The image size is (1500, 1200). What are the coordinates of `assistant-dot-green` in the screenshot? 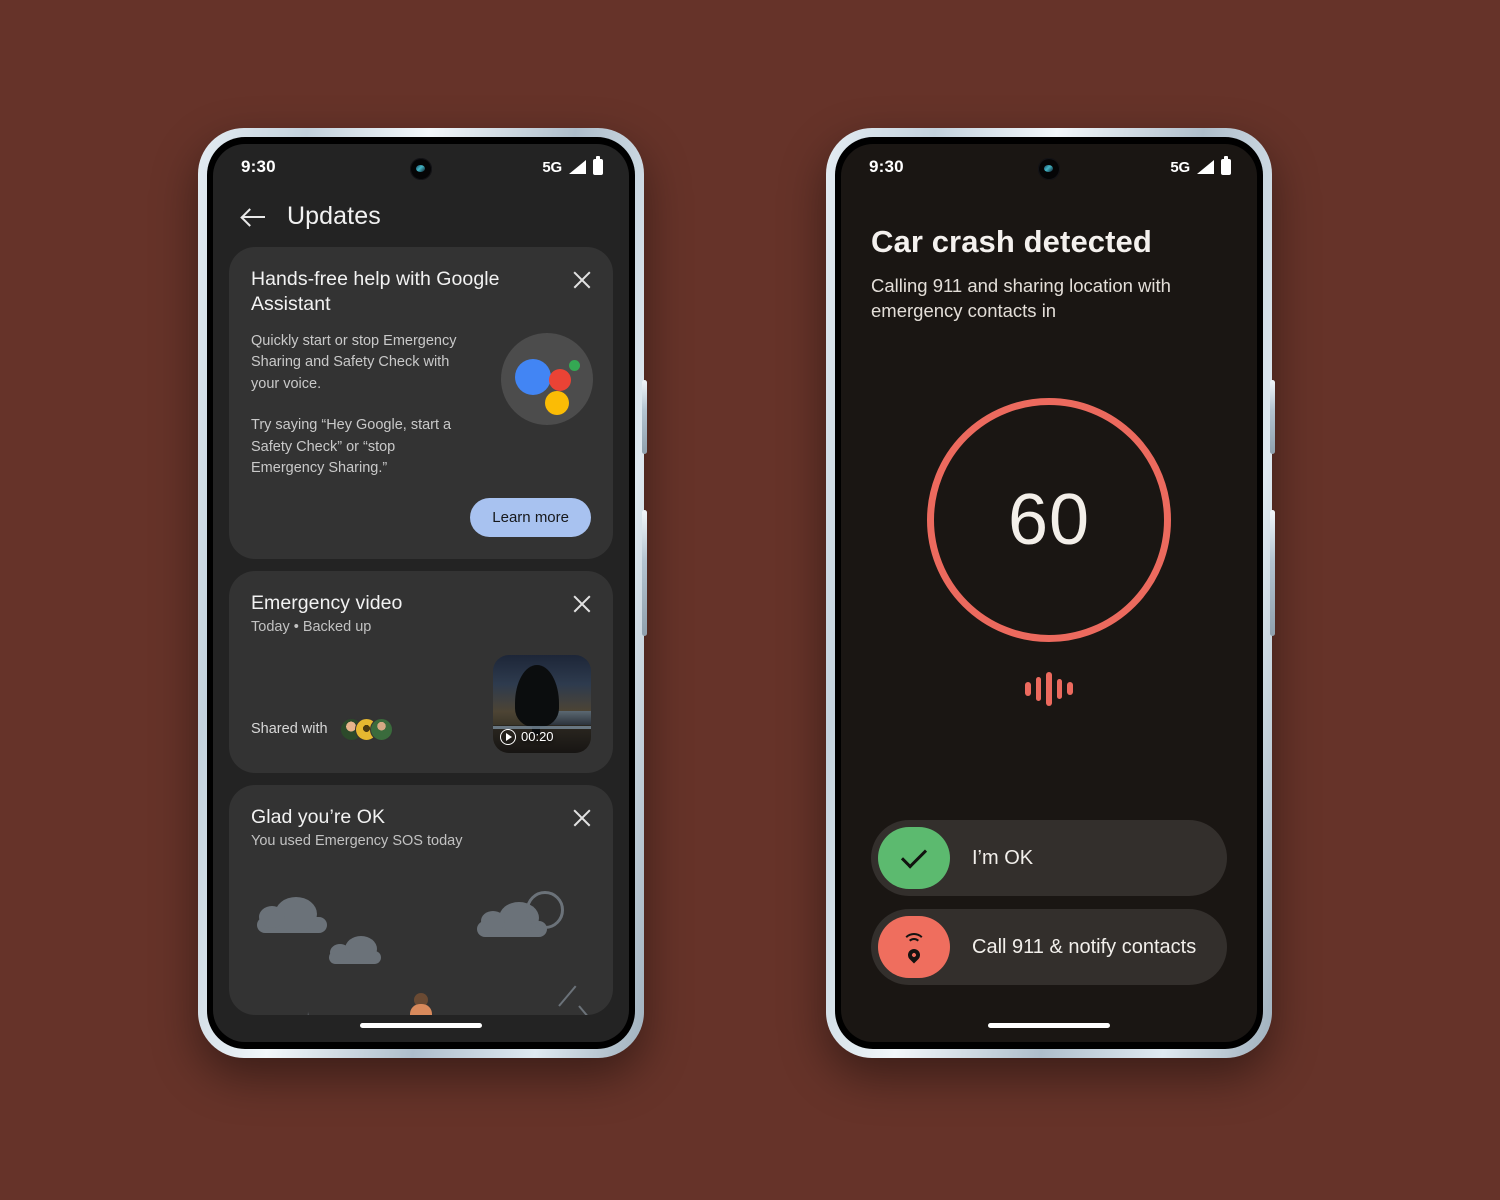 It's located at (574, 365).